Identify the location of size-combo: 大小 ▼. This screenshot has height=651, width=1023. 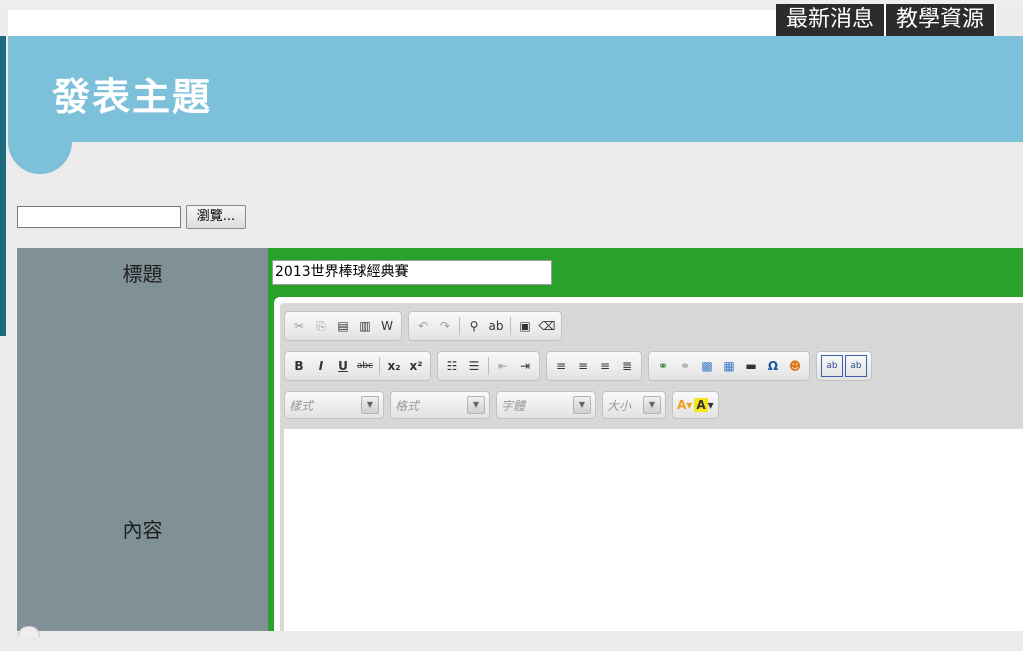
(634, 405).